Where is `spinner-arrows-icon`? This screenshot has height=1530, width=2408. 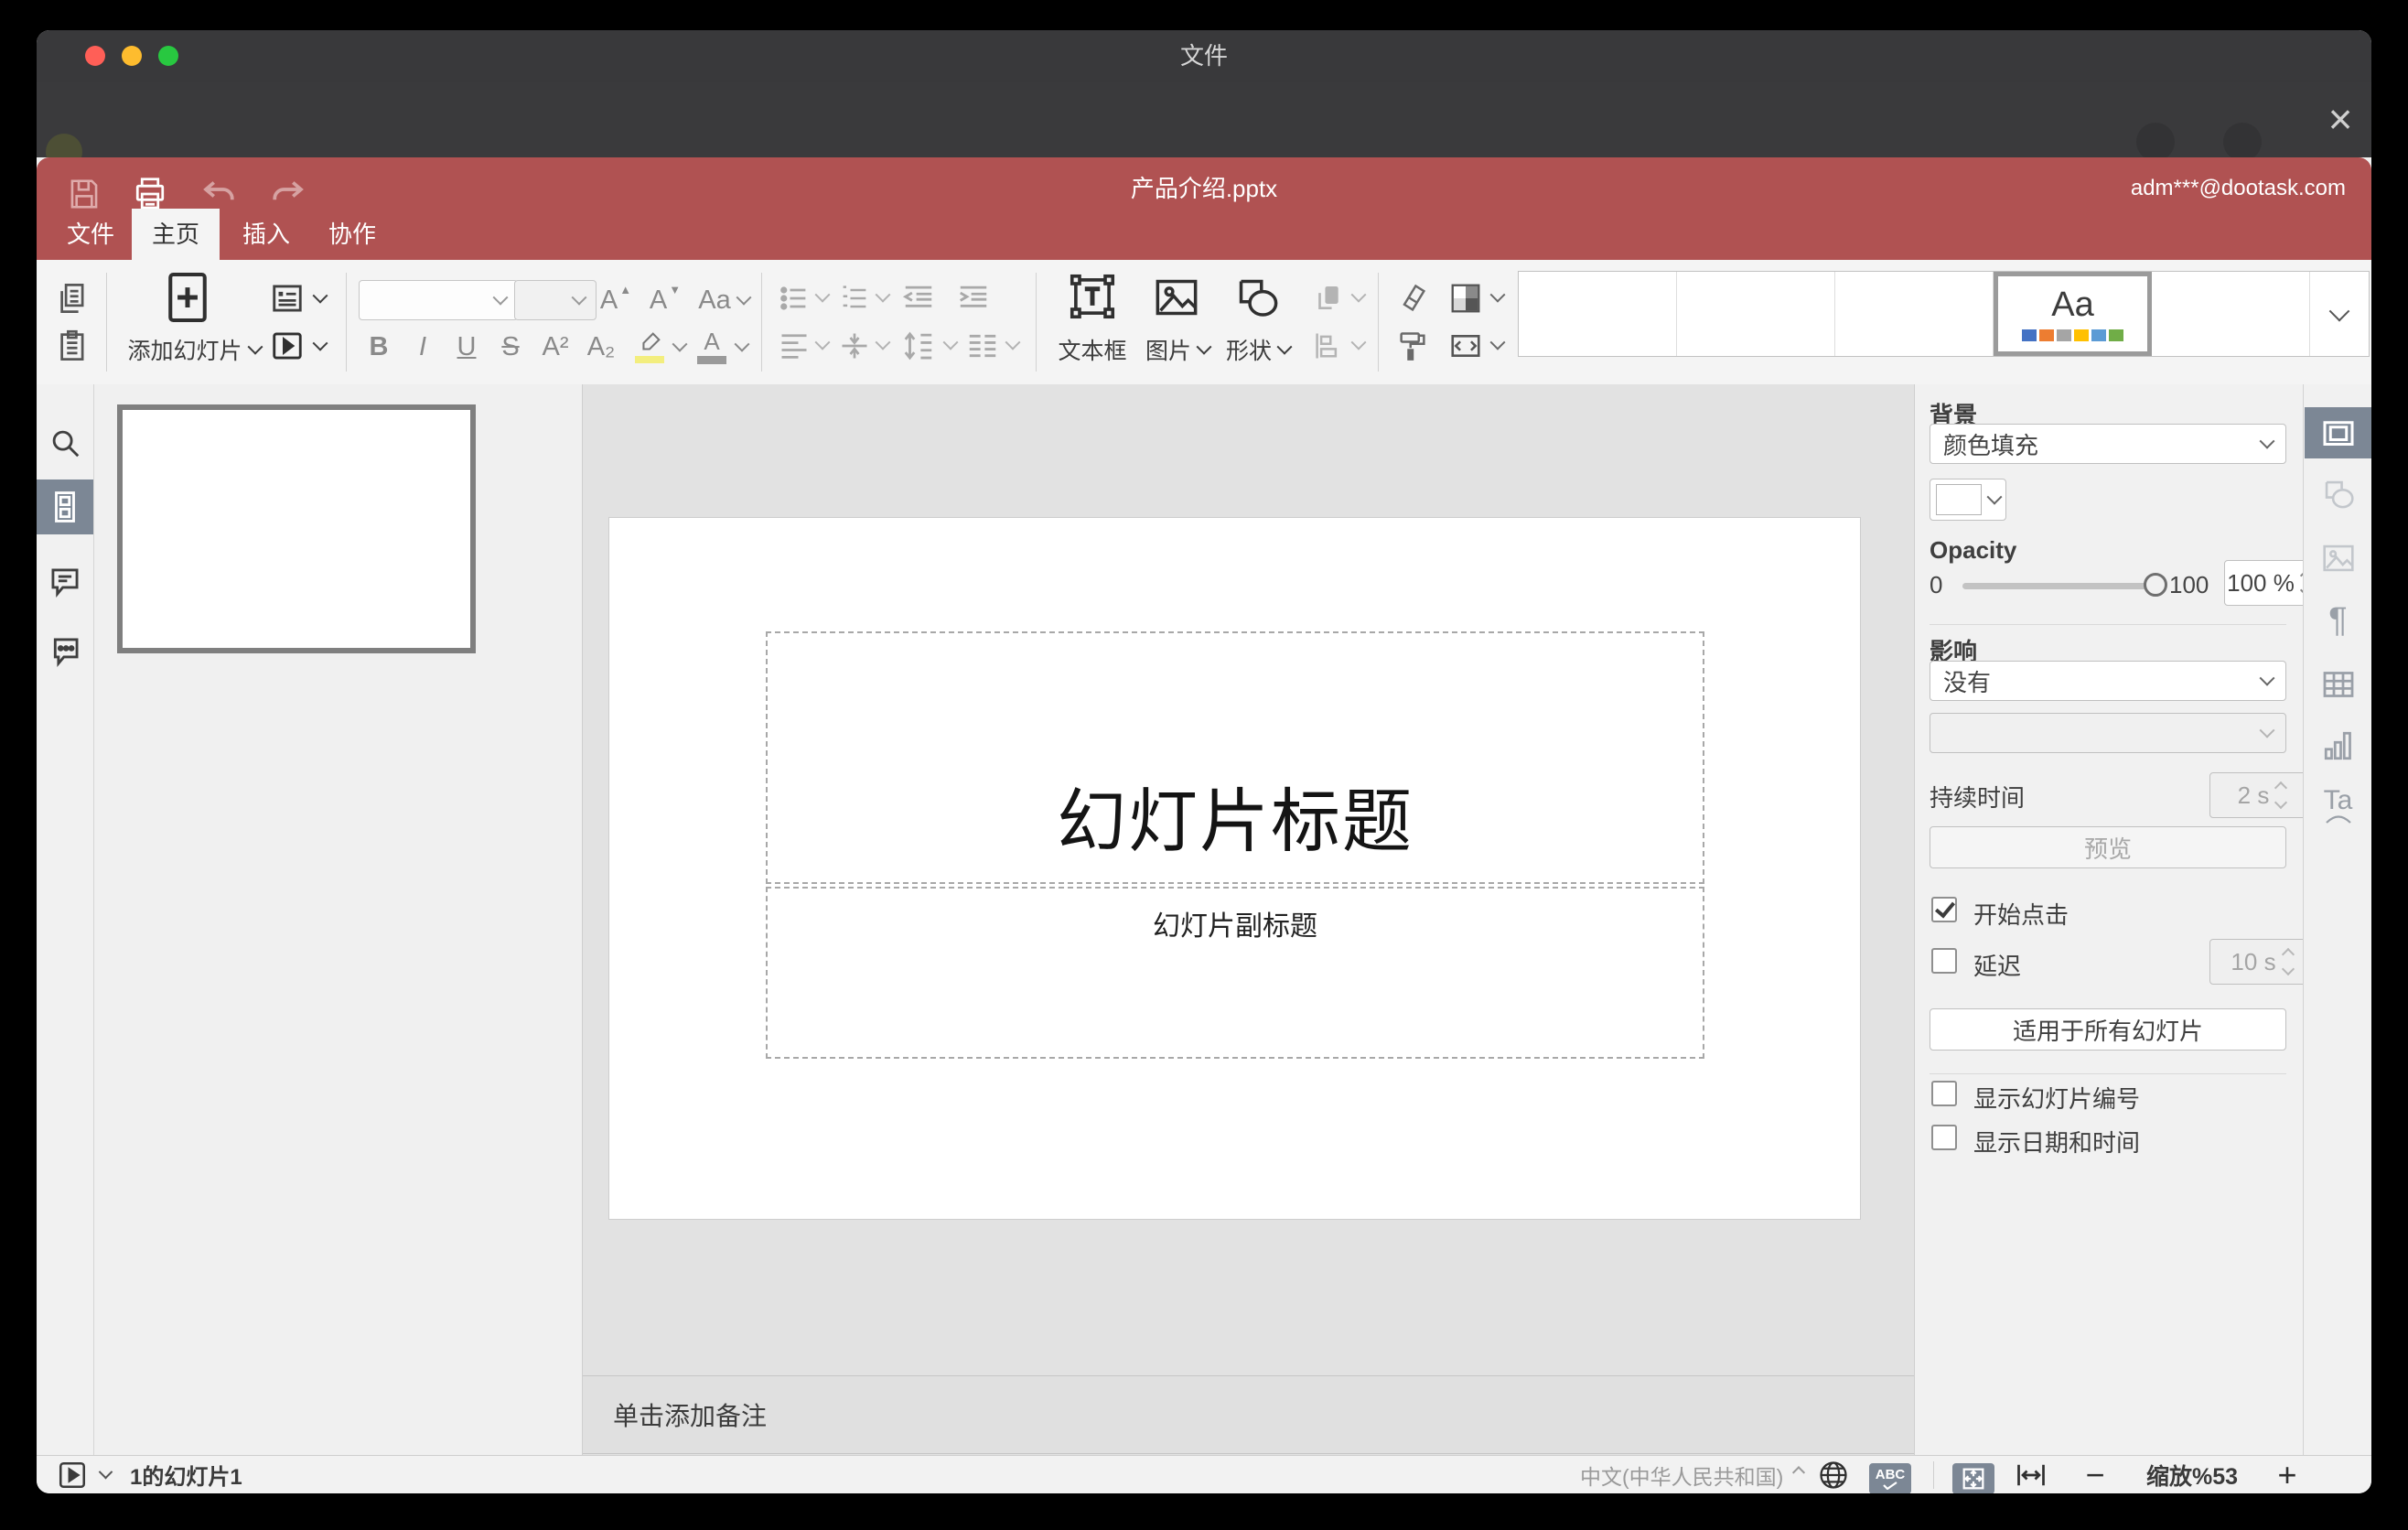
spinner-arrows-icon is located at coordinates (2281, 795).